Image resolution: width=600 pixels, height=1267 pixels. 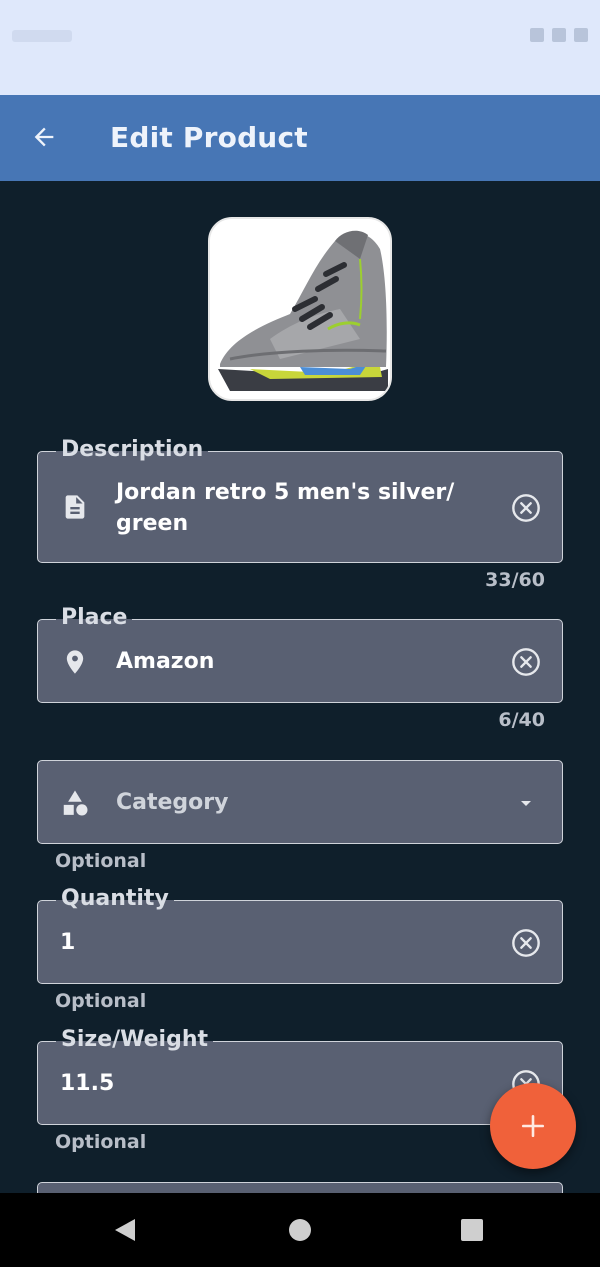 I want to click on next-field, so click(x=300, y=1187).